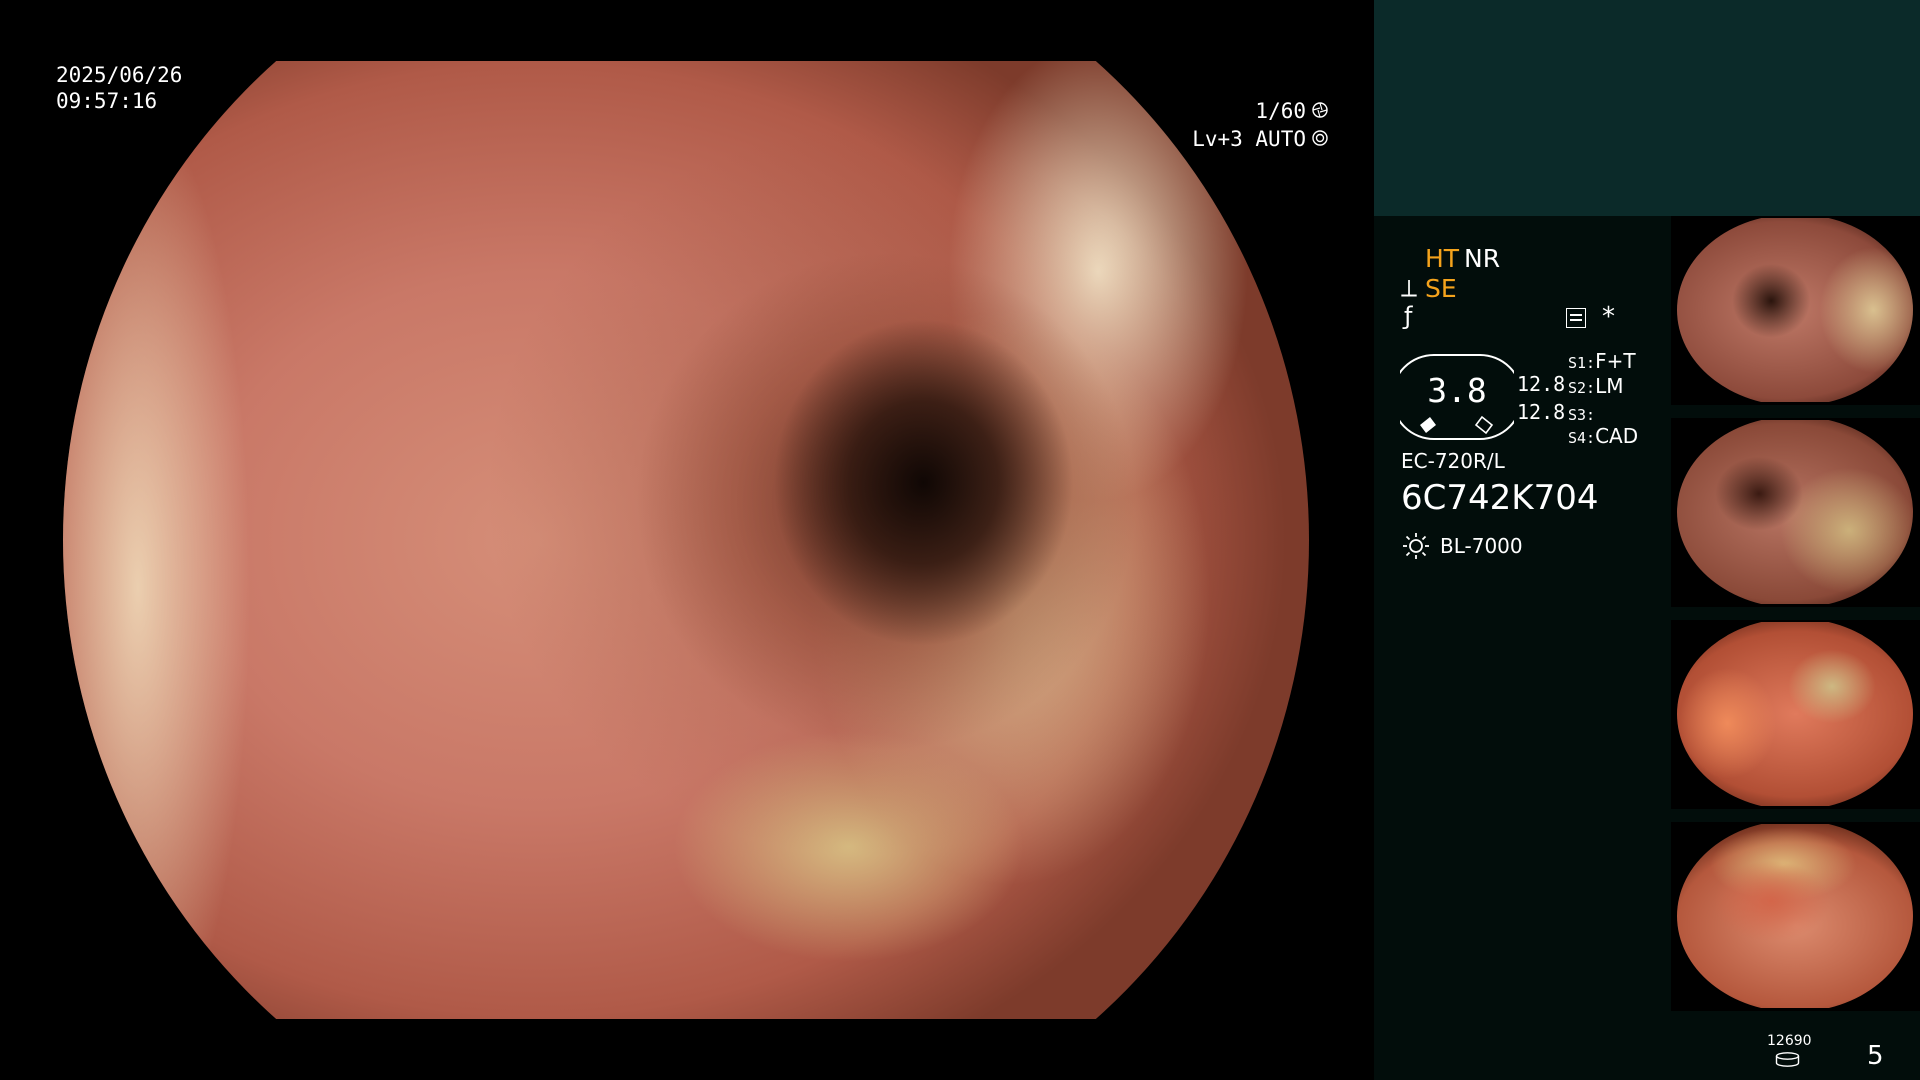 Image resolution: width=1920 pixels, height=1080 pixels. I want to click on mode-ht: HT, so click(1442, 258).